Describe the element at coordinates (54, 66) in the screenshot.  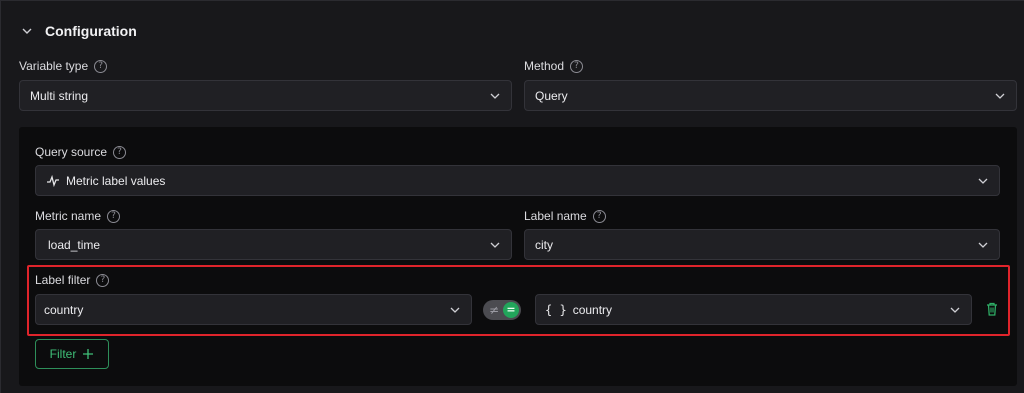
I see `variable-type-label-text: Variable type` at that location.